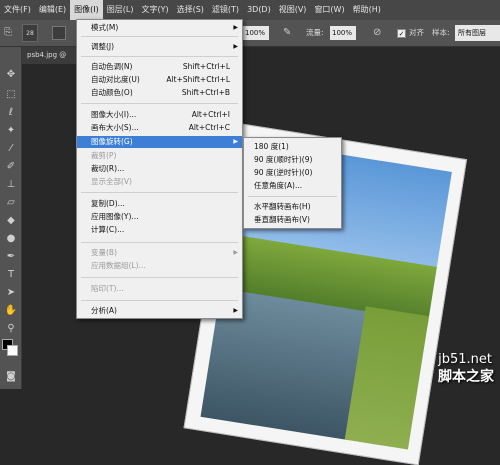 The image size is (500, 465). I want to click on menu-edit: 编辑(E), so click(52, 10).